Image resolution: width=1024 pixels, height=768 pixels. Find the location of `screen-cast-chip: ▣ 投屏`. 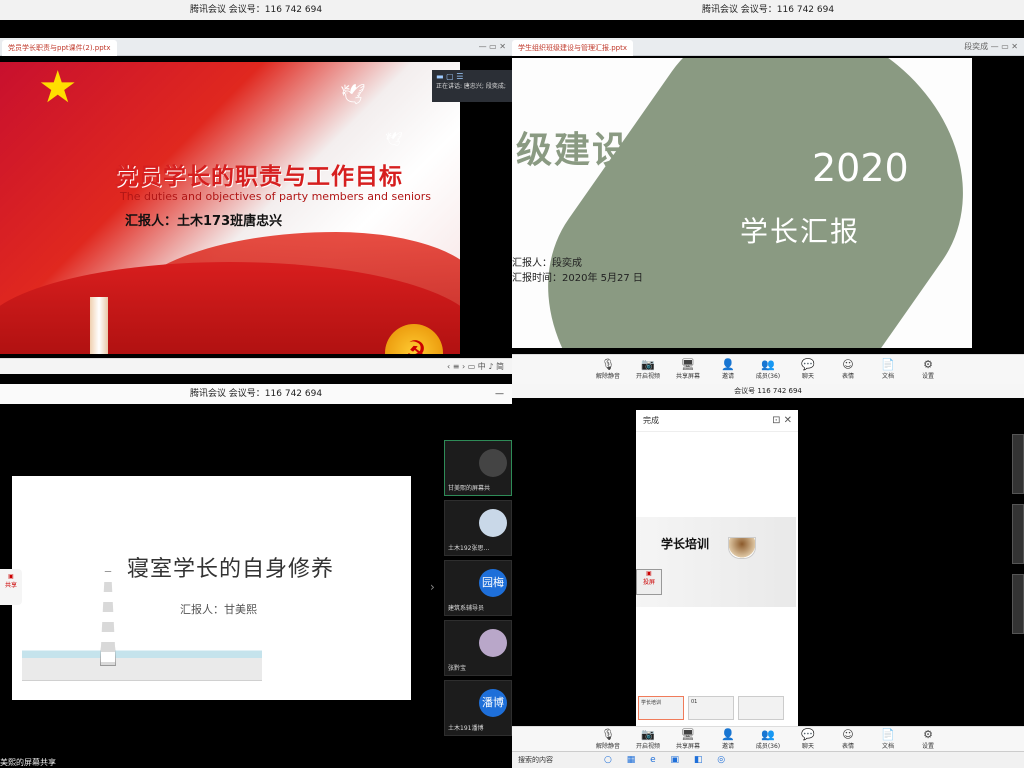

screen-cast-chip: ▣ 投屏 is located at coordinates (649, 582).